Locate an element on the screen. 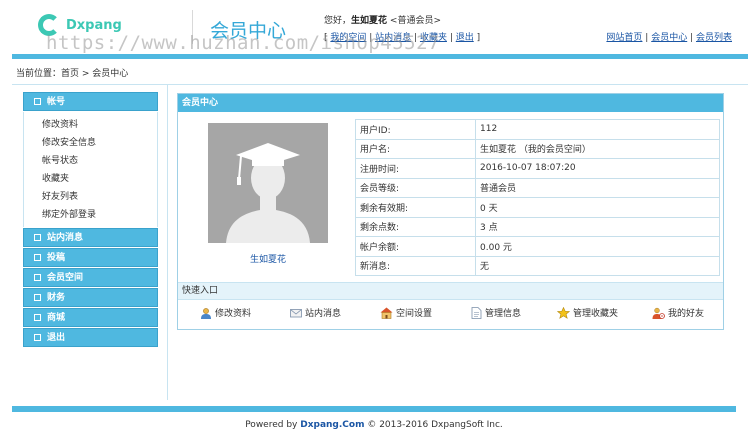  sidebar-item-bind-login: 绑定外部登录 is located at coordinates (99, 215).